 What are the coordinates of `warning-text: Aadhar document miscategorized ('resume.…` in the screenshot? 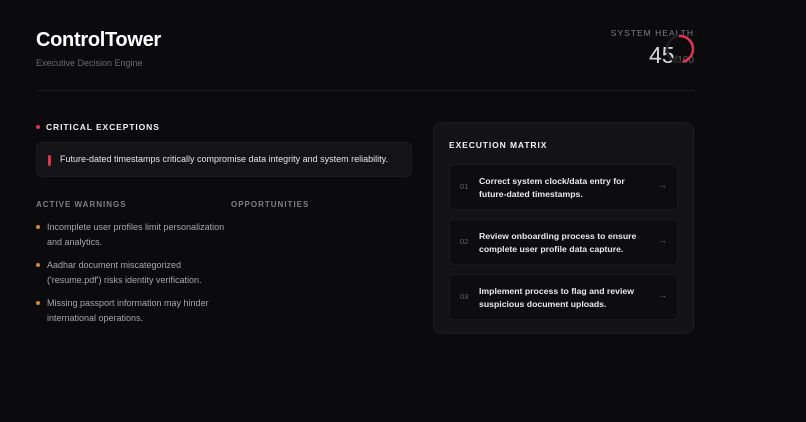 It's located at (124, 272).